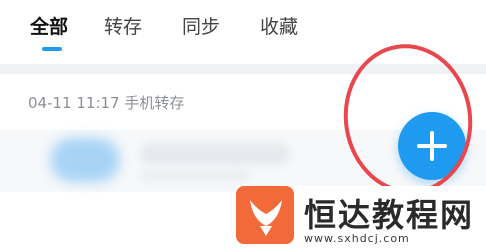 The image size is (486, 250). What do you see at coordinates (123, 25) in the screenshot?
I see `tab-transfer: 转存` at bounding box center [123, 25].